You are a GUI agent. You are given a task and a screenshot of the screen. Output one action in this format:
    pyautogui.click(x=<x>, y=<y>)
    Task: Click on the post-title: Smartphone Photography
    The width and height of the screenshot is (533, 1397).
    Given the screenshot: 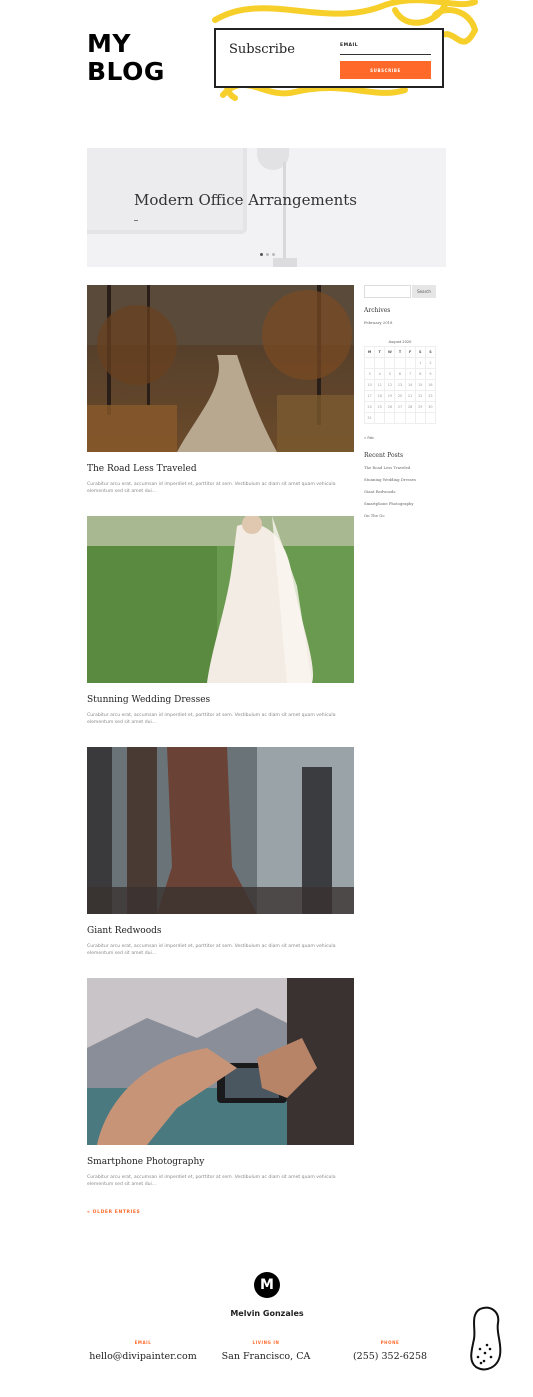 What is the action you would take?
    pyautogui.click(x=145, y=1162)
    